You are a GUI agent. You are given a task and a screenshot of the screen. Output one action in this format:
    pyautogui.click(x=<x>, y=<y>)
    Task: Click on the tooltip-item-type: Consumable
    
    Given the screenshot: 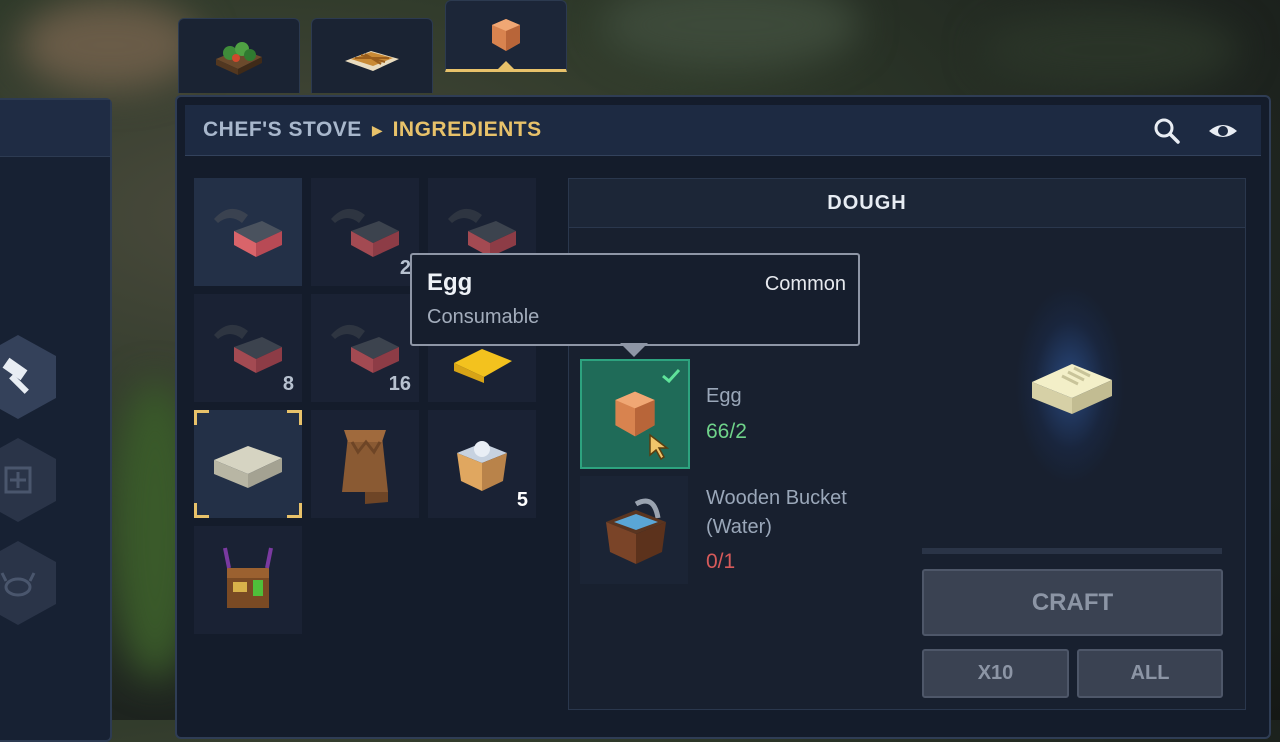 What is the action you would take?
    pyautogui.click(x=483, y=317)
    